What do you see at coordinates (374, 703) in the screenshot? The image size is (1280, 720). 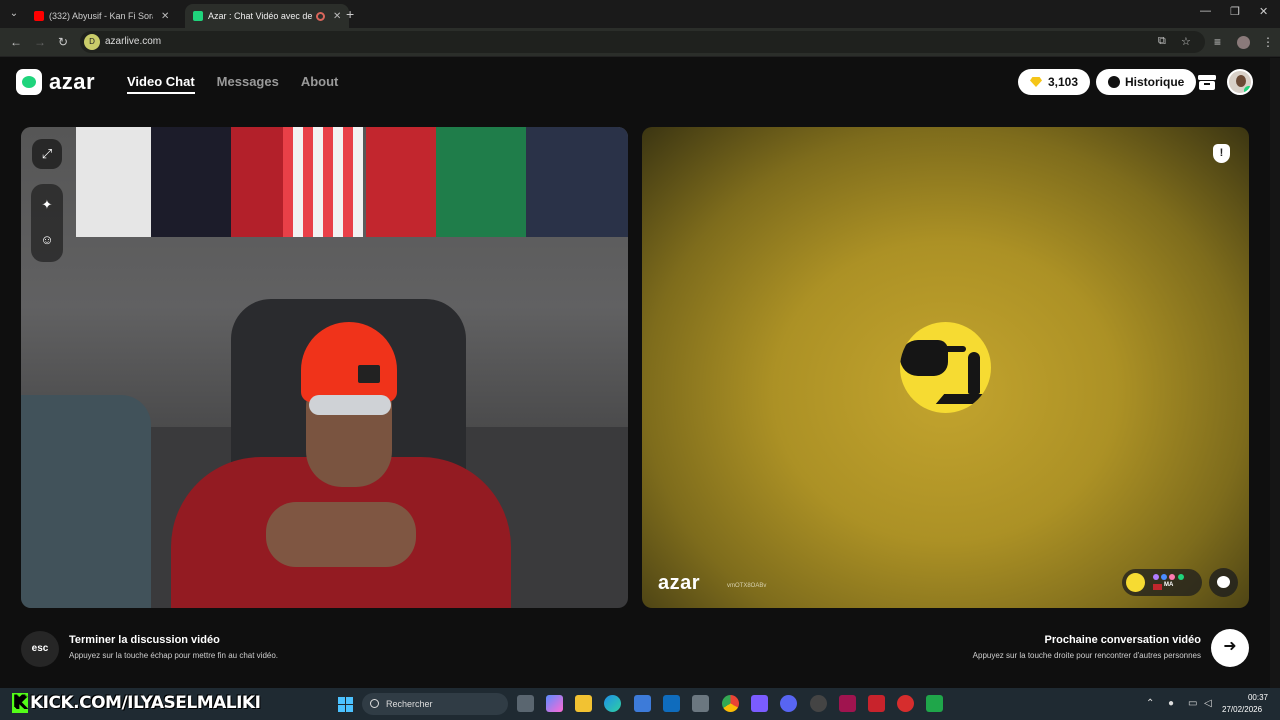 I see `search-icon` at bounding box center [374, 703].